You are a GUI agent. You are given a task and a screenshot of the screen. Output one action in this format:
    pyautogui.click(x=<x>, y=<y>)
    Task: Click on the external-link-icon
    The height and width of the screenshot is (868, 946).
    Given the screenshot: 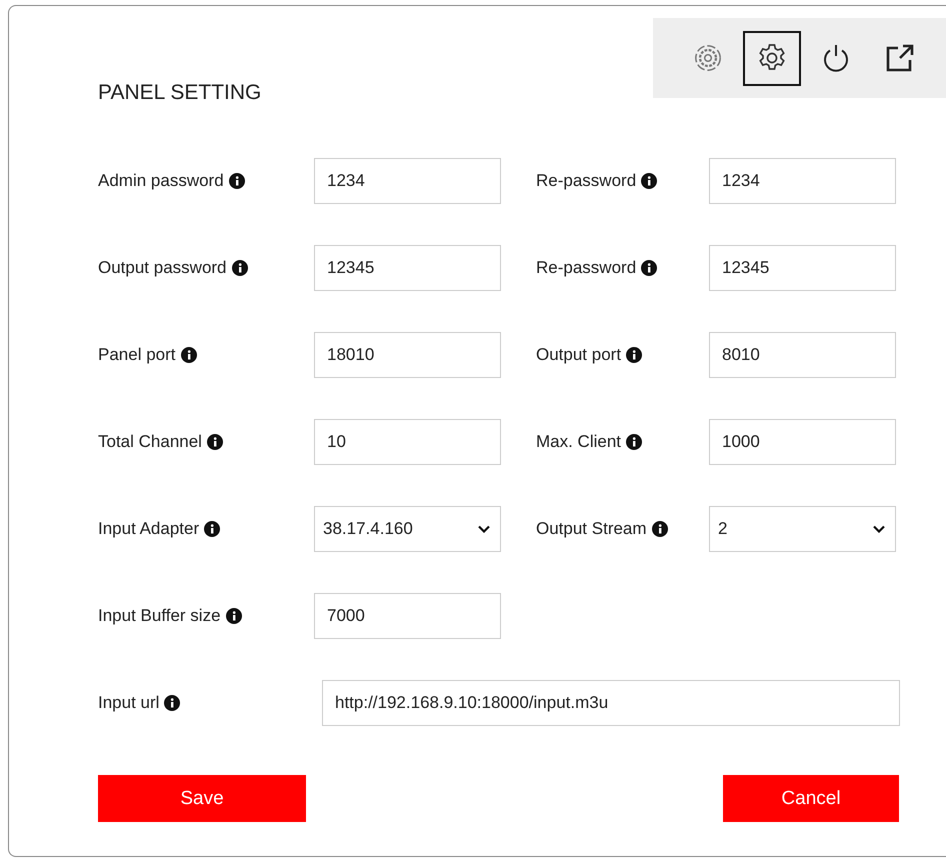 What is the action you would take?
    pyautogui.click(x=900, y=58)
    